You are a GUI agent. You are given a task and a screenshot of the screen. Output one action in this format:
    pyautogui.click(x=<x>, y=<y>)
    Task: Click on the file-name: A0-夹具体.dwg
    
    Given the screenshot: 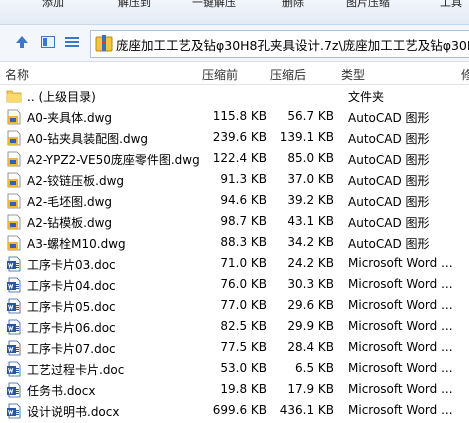 What is the action you would take?
    pyautogui.click(x=70, y=118)
    